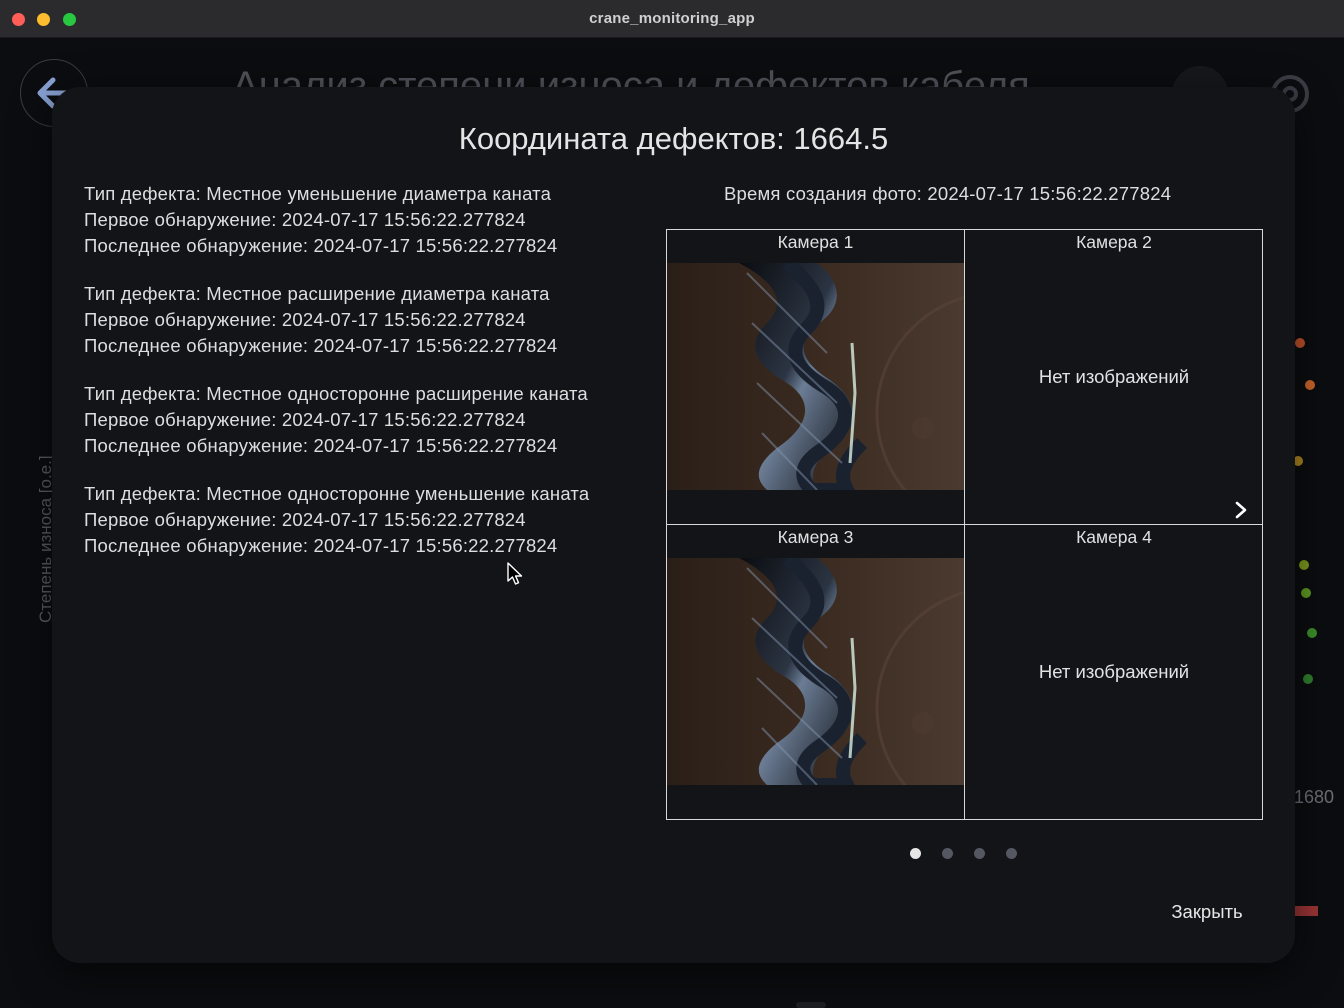 The height and width of the screenshot is (1008, 1344). I want to click on camera-cell-4: Камера 4 Нет изображений, so click(1114, 672).